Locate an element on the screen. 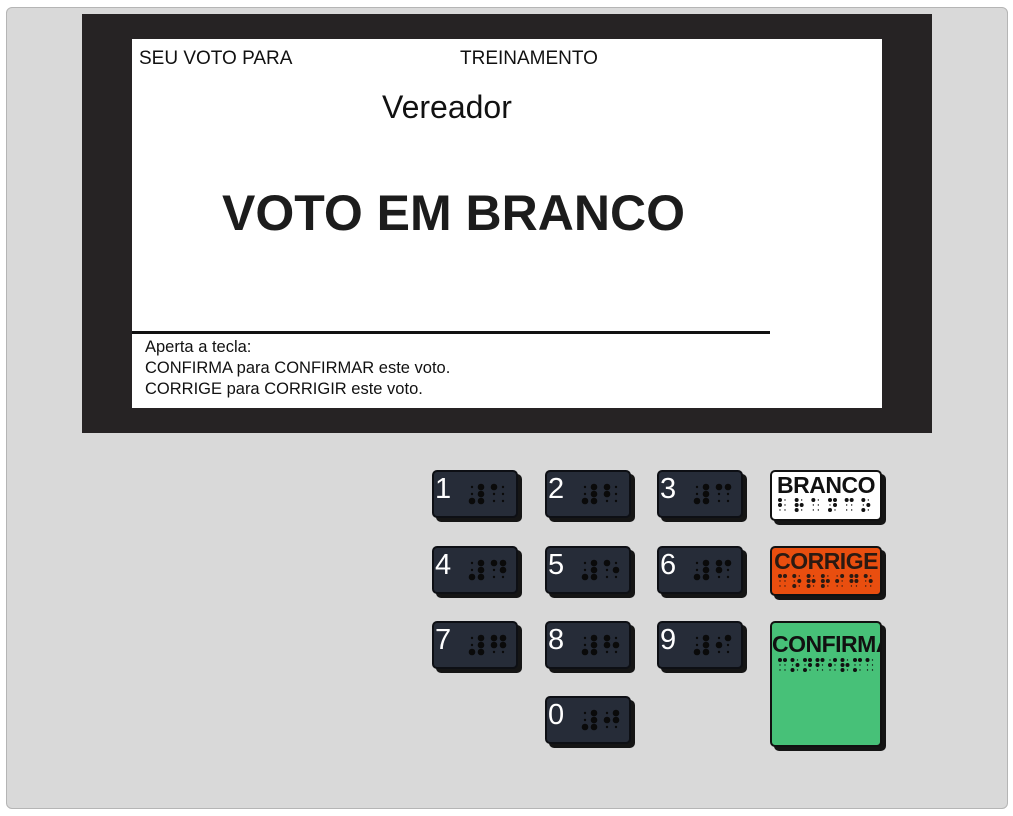  key-5: 5 is located at coordinates (588, 570).